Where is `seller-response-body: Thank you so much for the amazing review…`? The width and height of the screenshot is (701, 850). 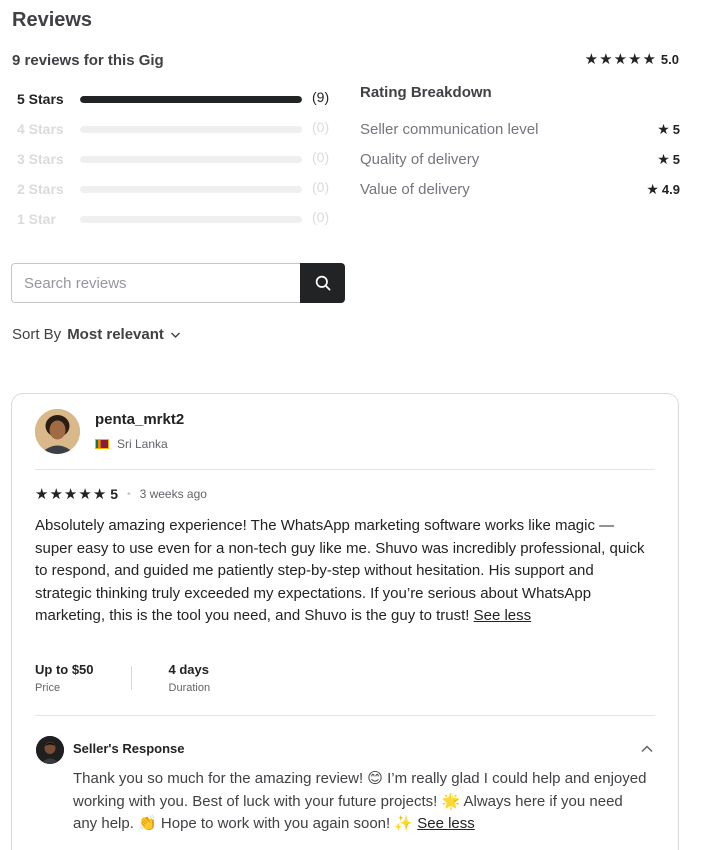
seller-response-body: Thank you so much for the amazing review… is located at coordinates (360, 801).